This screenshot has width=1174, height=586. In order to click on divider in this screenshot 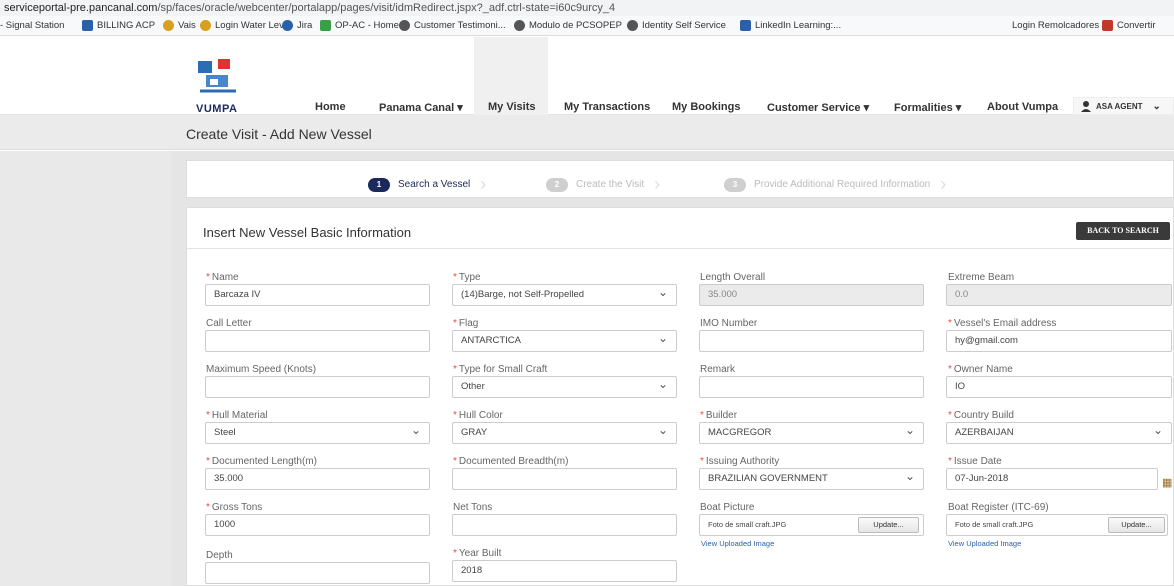, I will do `click(680, 248)`.